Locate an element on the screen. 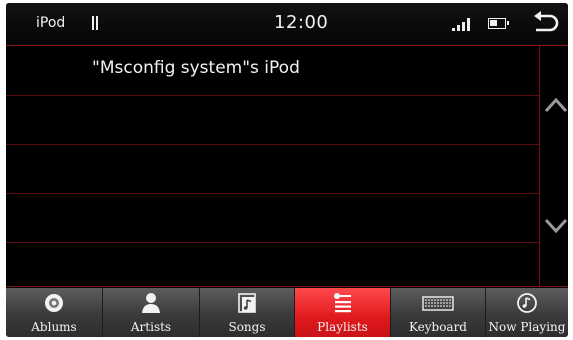  source-label: iPod is located at coordinates (51, 23).